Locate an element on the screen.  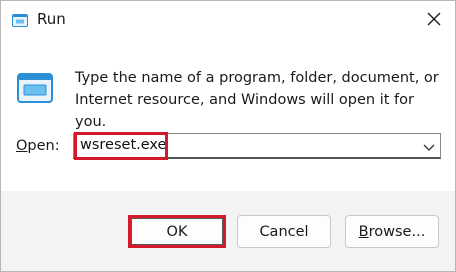
ok-button-label: OK is located at coordinates (177, 231).